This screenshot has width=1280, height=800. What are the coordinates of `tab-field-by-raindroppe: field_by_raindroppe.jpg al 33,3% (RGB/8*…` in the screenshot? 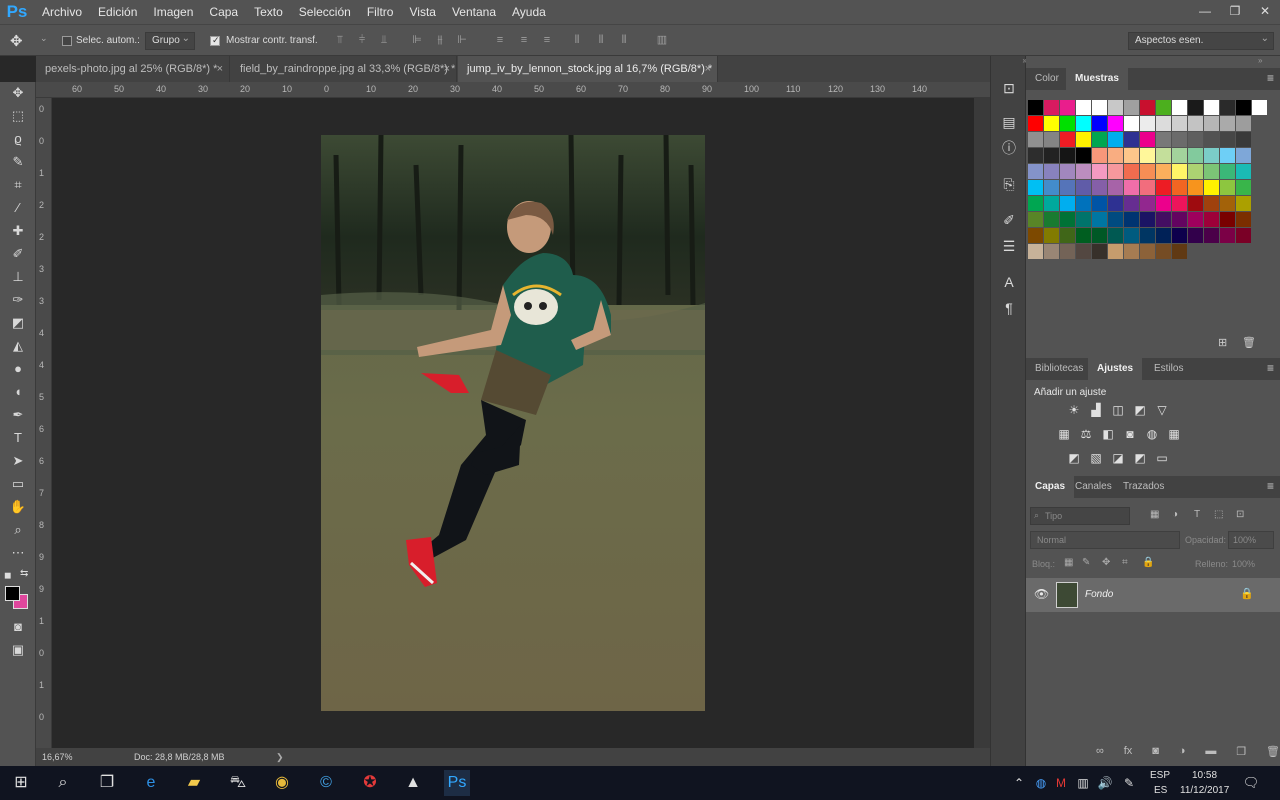 It's located at (344, 69).